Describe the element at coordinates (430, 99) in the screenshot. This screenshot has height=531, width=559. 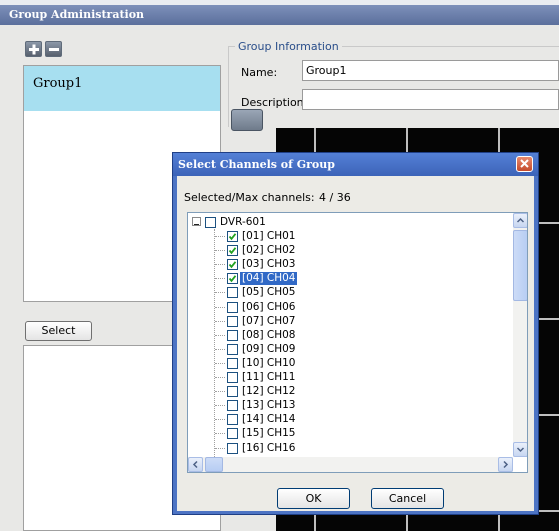
I see `description-field` at that location.